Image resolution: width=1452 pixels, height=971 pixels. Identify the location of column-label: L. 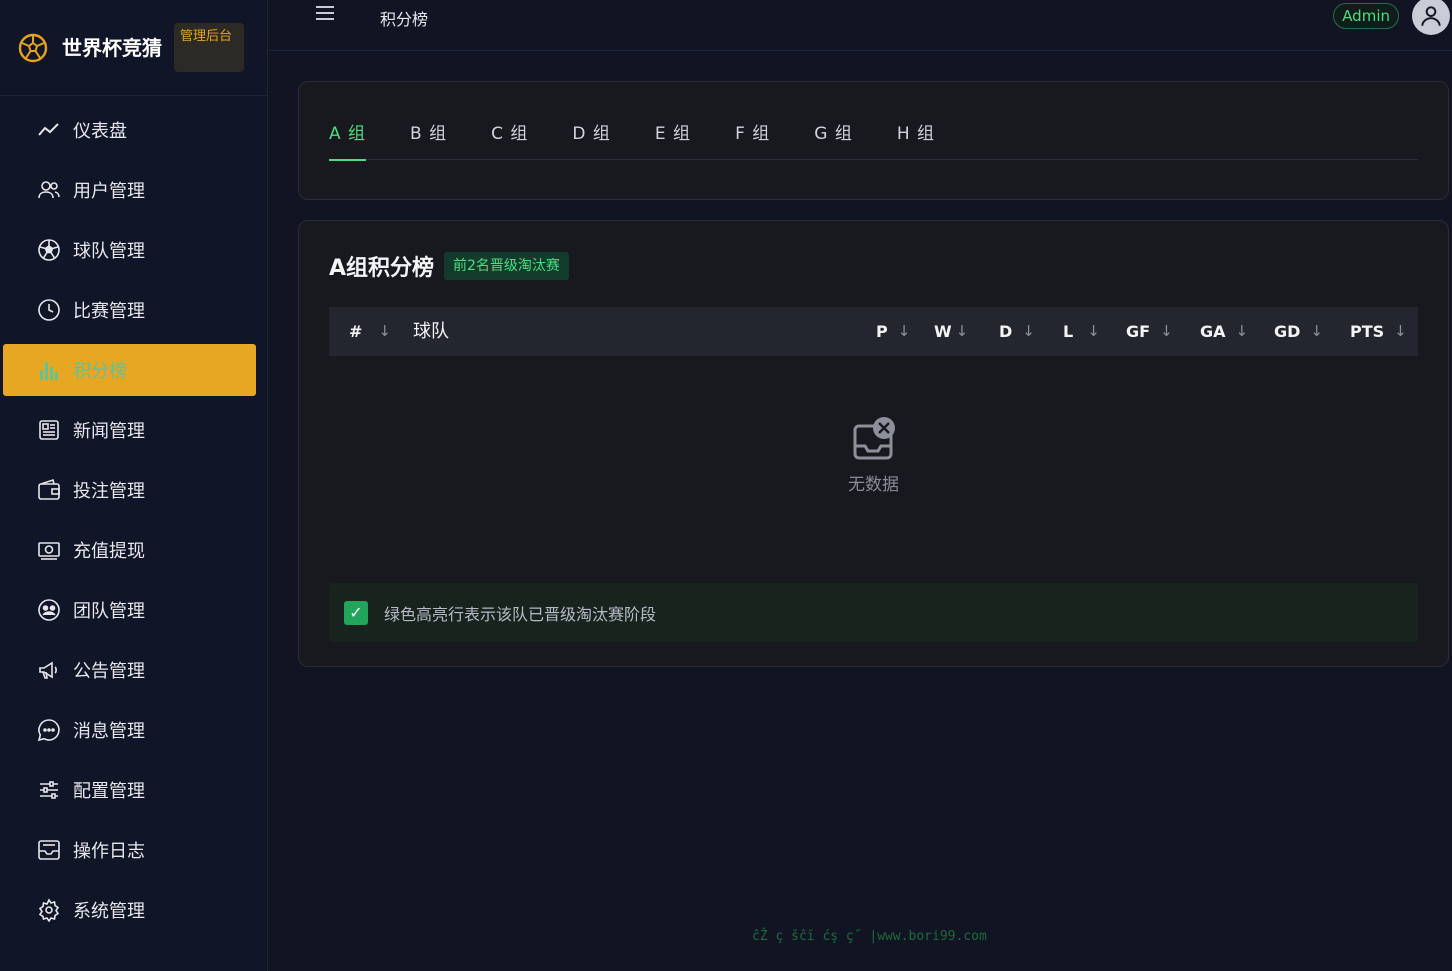
(1068, 331).